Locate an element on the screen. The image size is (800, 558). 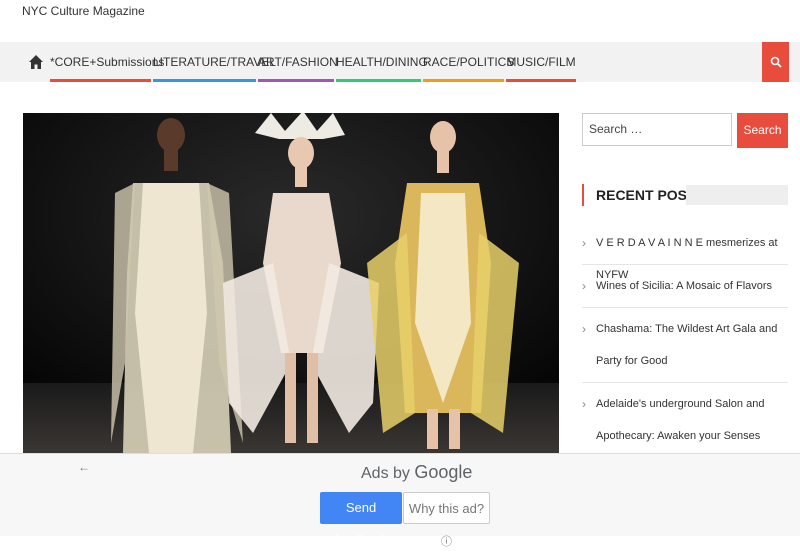
nav-item-label: MUSIC/FILM is located at coordinates (541, 62).